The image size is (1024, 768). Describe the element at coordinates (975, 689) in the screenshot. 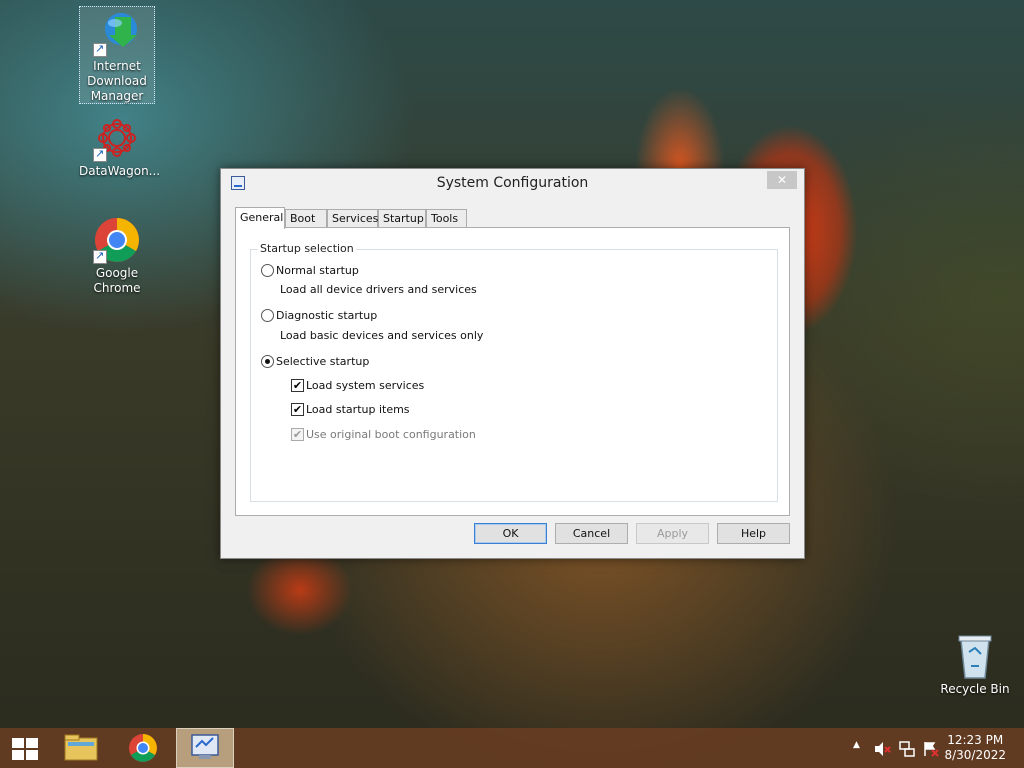

I see `desktop-icon-label: Recycle Bin` at that location.